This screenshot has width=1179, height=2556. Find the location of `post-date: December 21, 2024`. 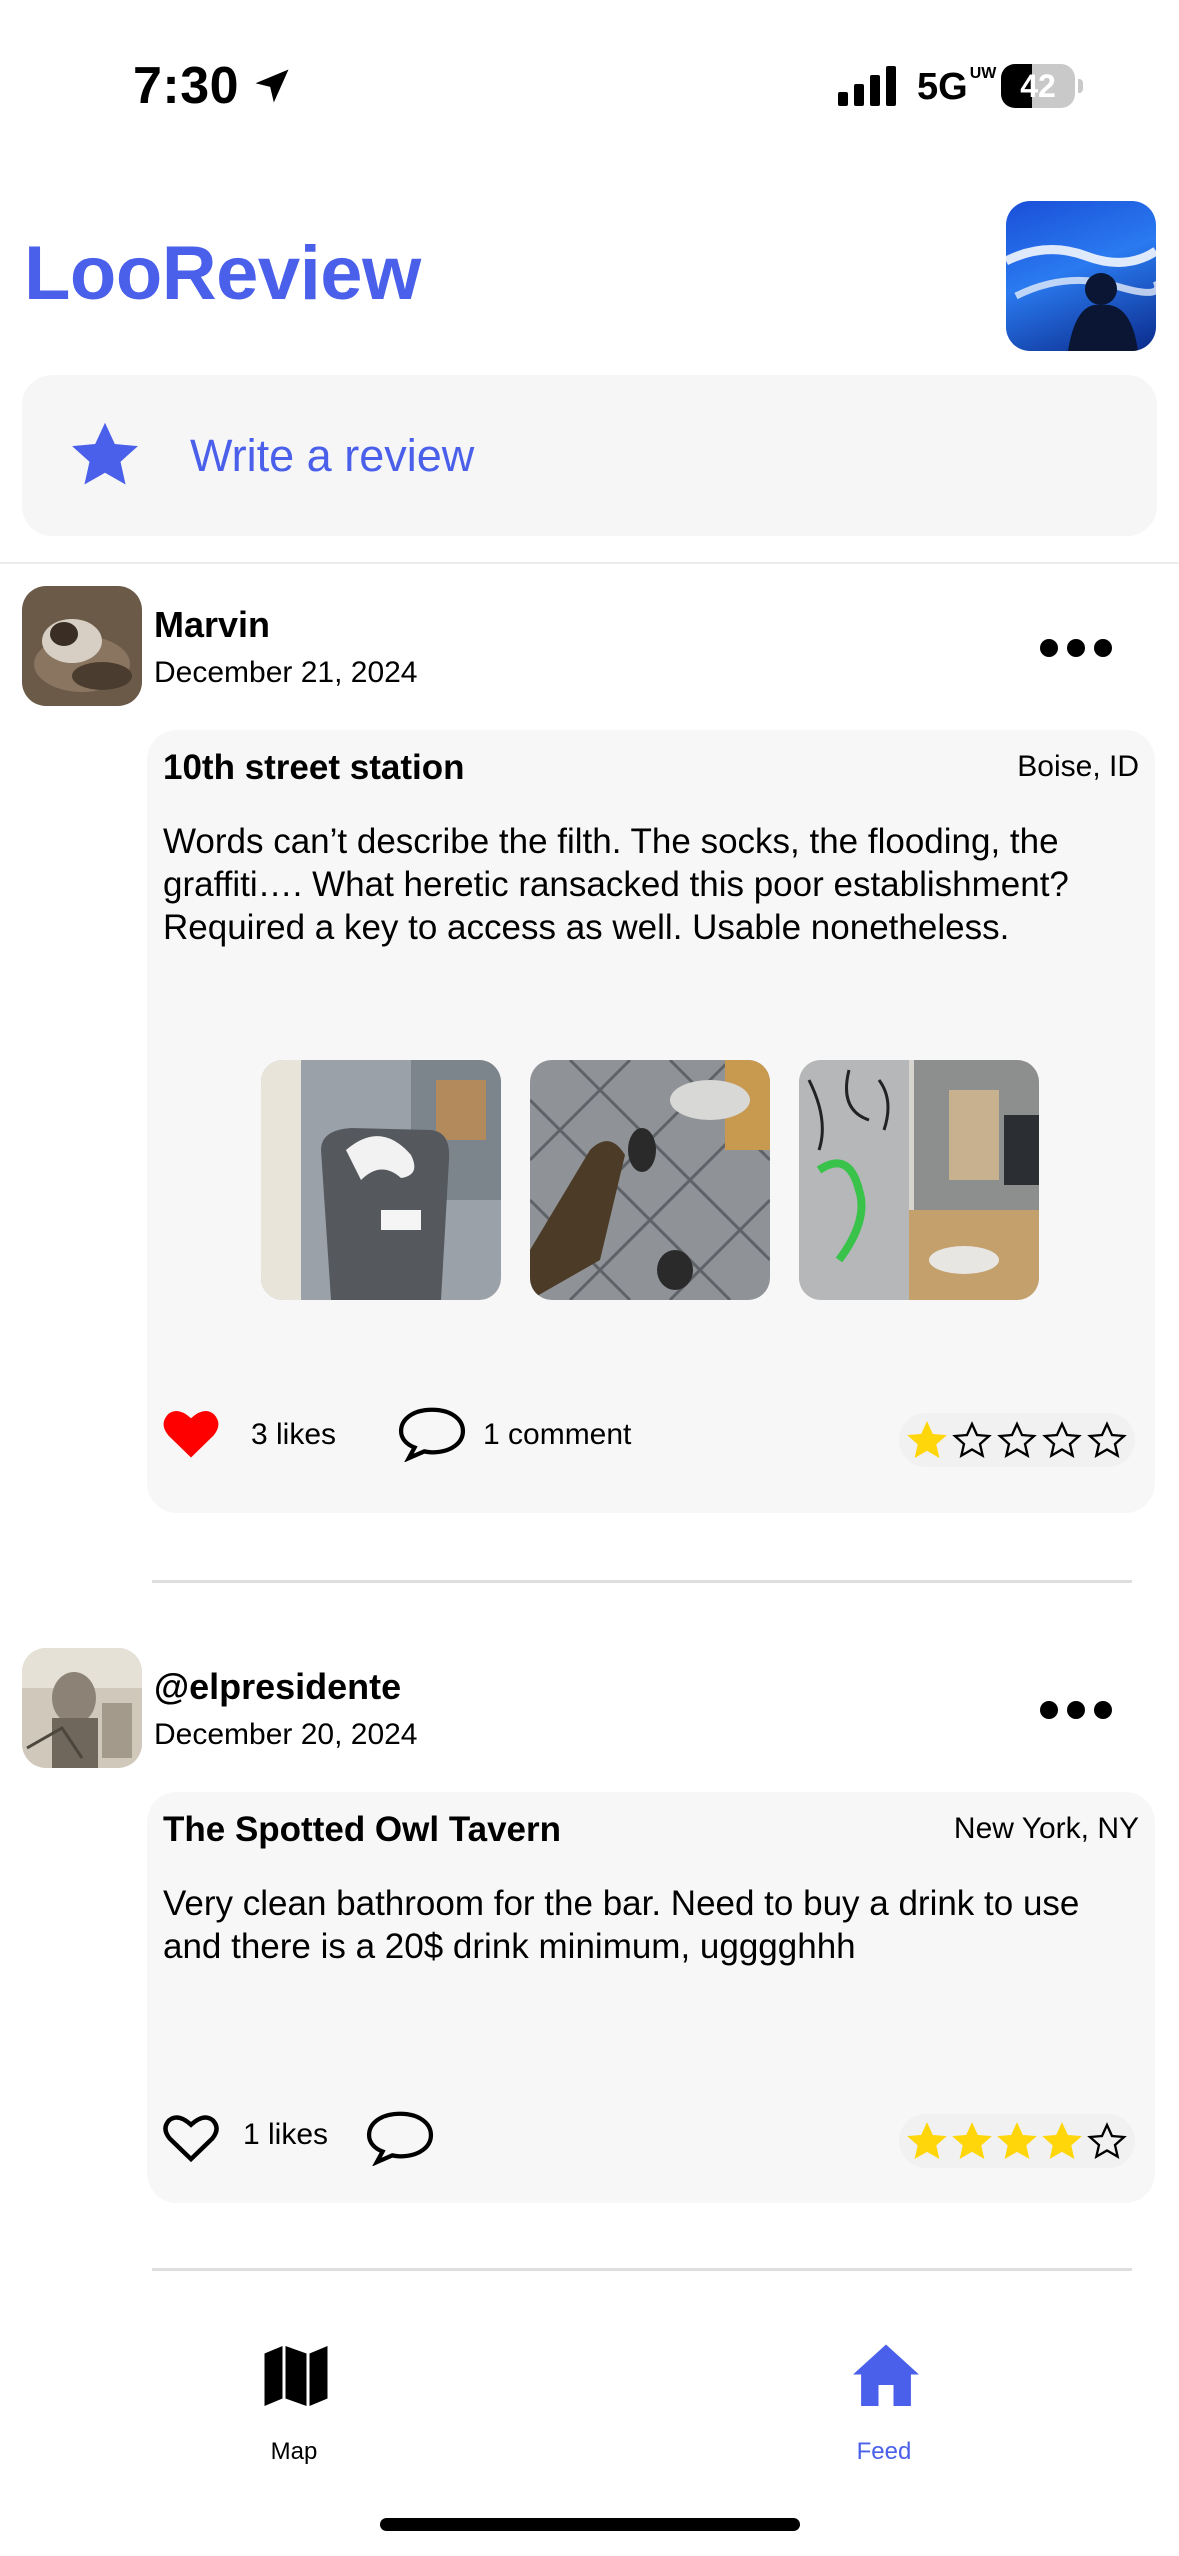

post-date: December 21, 2024 is located at coordinates (286, 672).